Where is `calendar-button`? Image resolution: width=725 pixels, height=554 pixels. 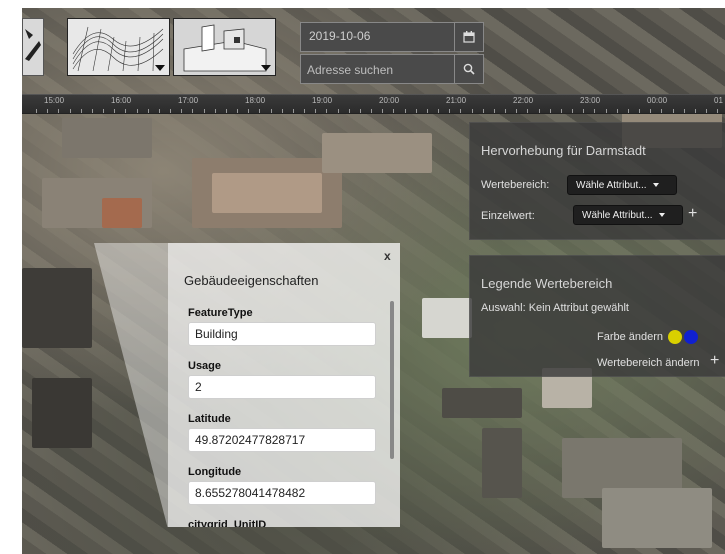 calendar-button is located at coordinates (469, 37).